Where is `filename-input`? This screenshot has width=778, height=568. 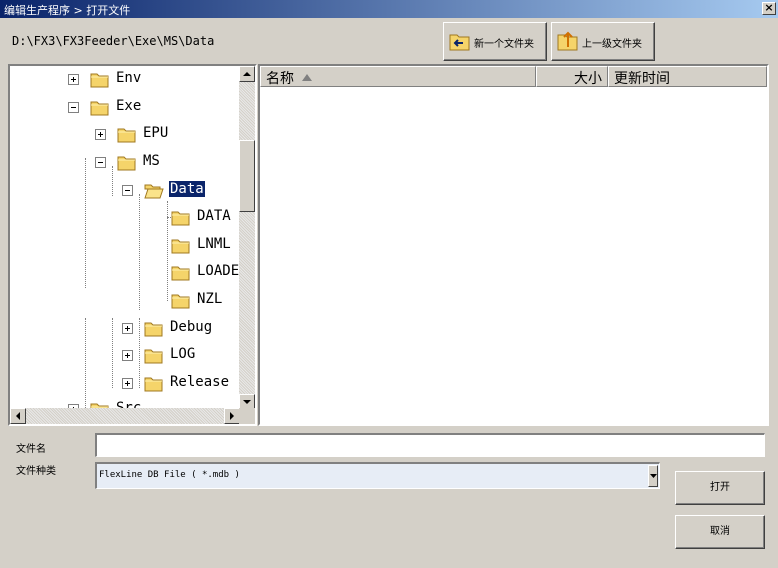 filename-input is located at coordinates (430, 445).